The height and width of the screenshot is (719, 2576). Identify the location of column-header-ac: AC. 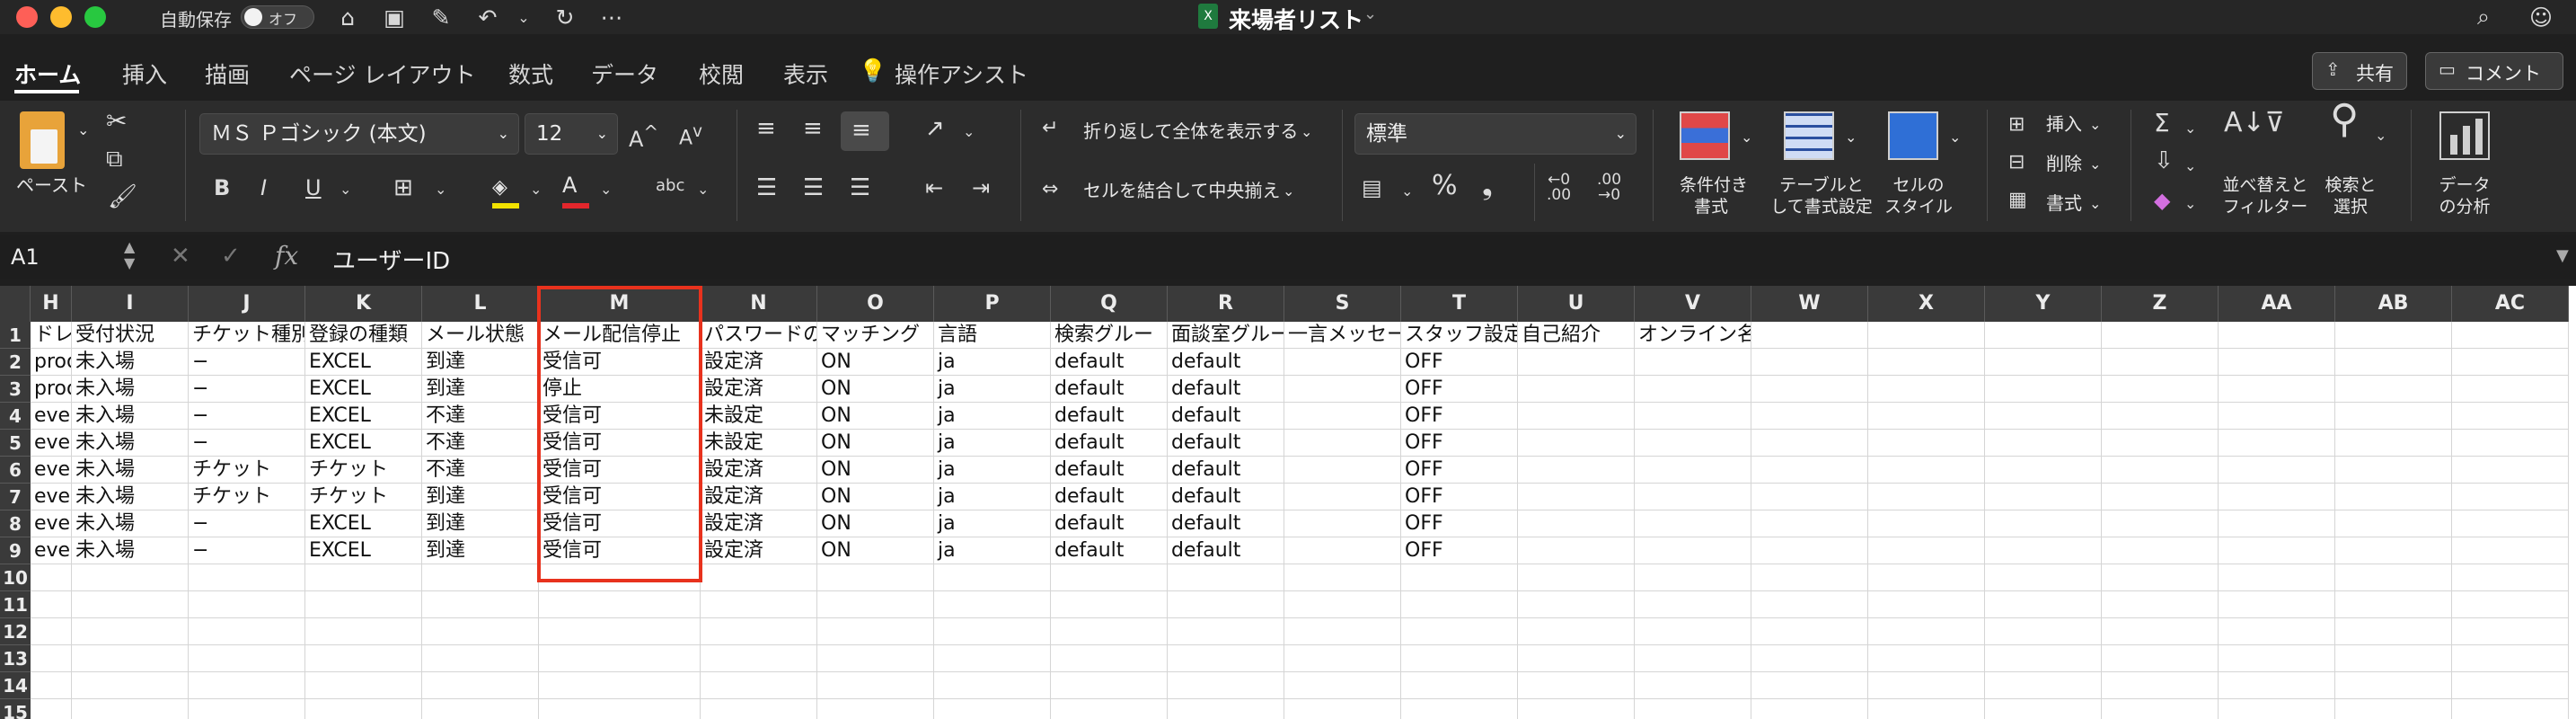
(2510, 304).